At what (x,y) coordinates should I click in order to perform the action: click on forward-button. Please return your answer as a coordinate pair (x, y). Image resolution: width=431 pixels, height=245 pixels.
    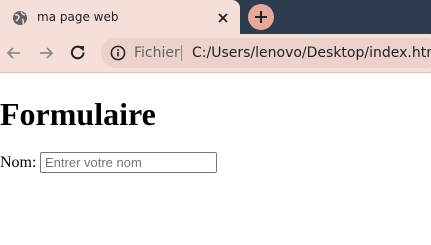
    Looking at the image, I should click on (46, 53).